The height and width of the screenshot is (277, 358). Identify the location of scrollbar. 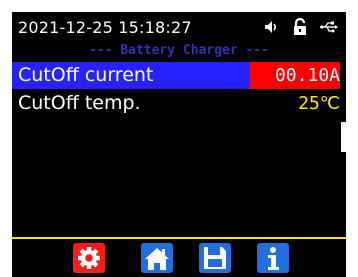
(343, 147).